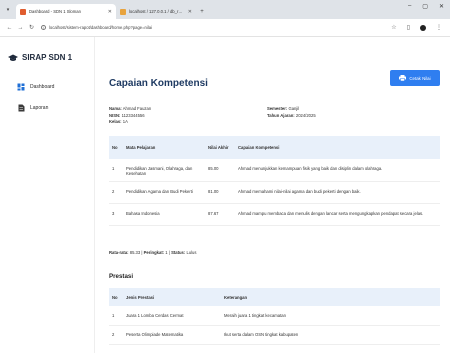 The width and height of the screenshot is (450, 353). I want to click on achievements-header-row: No Jenis Prestasi Keterangan, so click(274, 297).